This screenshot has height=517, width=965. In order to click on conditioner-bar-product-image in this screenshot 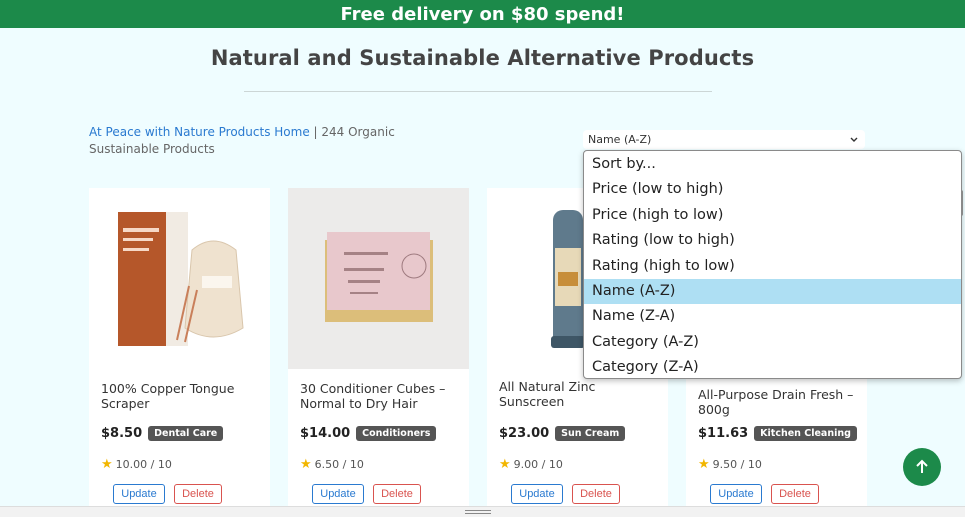, I will do `click(378, 278)`.